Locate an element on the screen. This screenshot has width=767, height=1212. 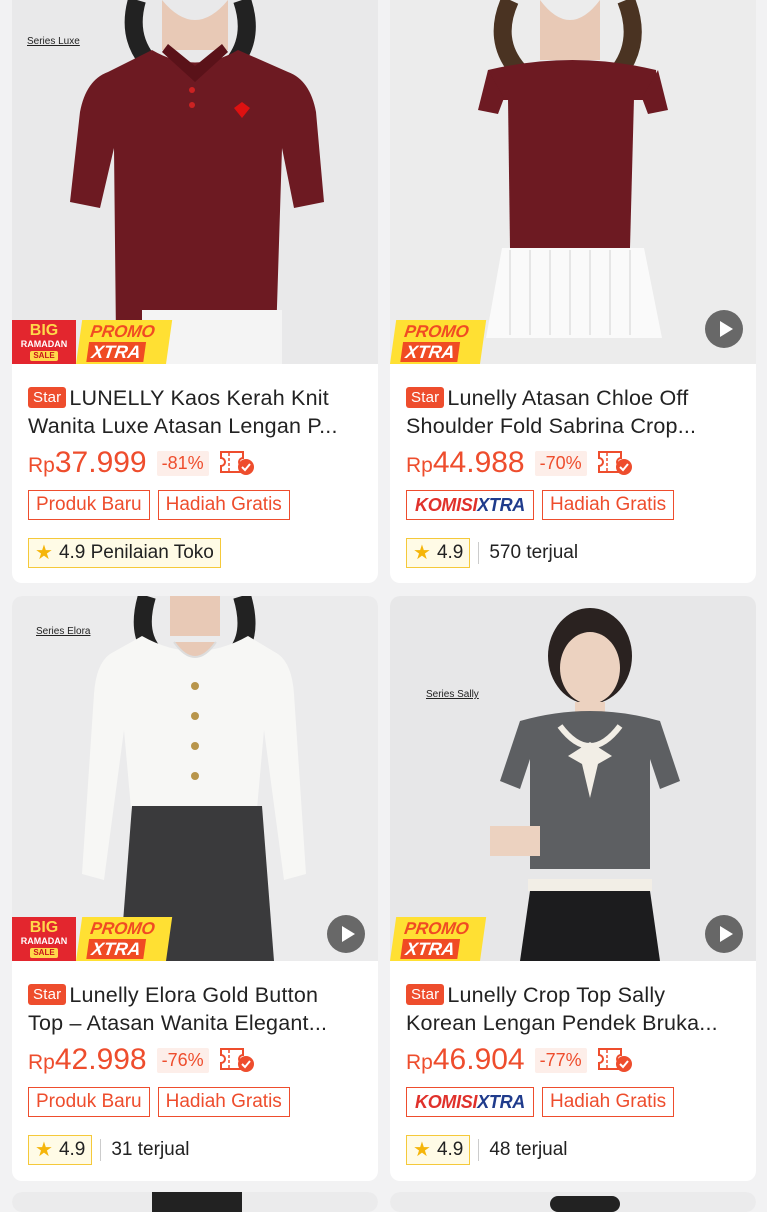
rating-badge: ★ 4.9 Penilaian Toko is located at coordinates (124, 553).